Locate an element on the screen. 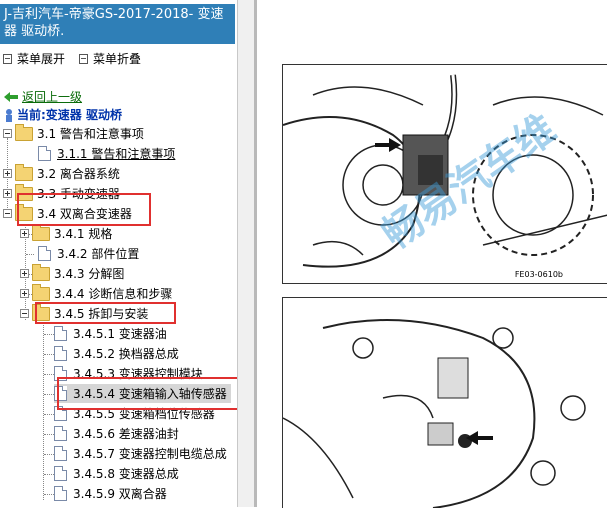 The image size is (607, 508). collapse-menu-link: 菜单折叠 is located at coordinates (117, 58).